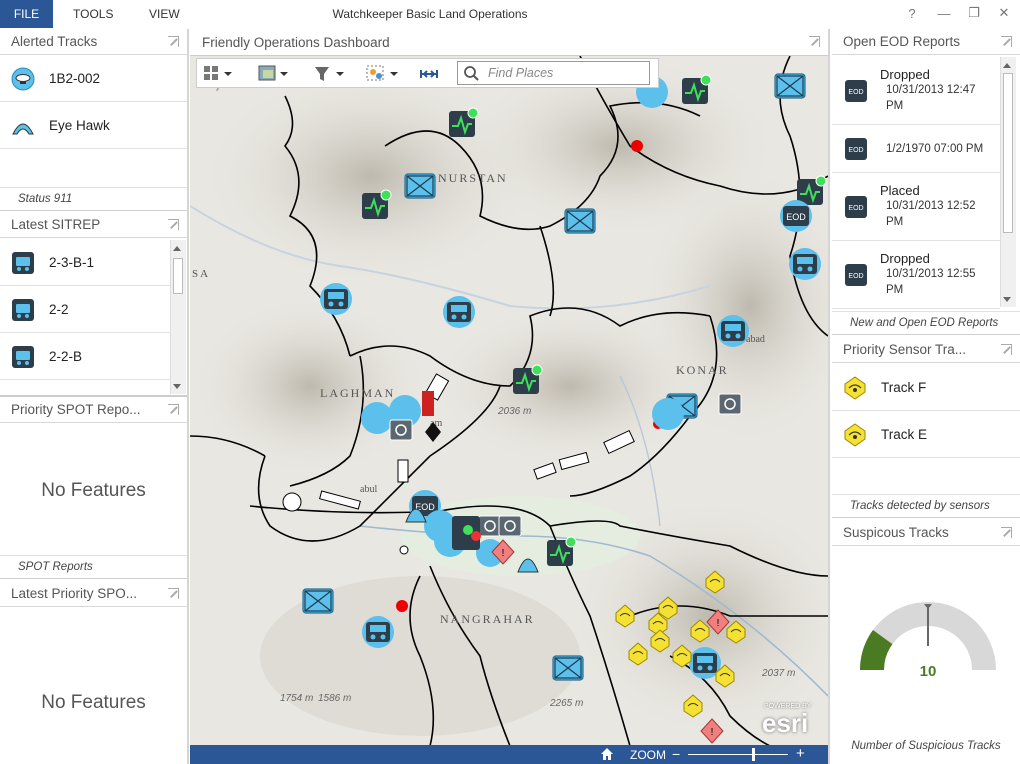  Describe the element at coordinates (56, 224) in the screenshot. I see `sitrep-title: Latest SITREP` at that location.